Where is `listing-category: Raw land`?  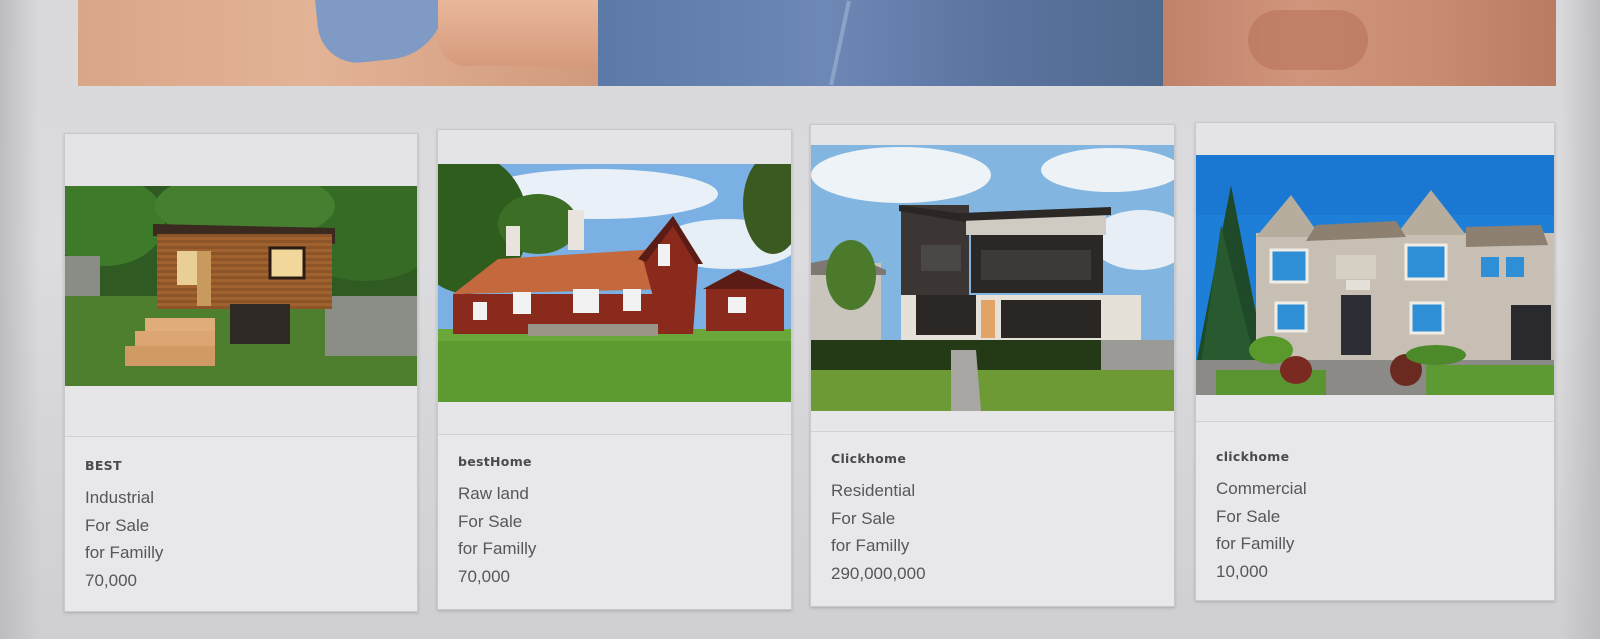
listing-category: Raw land is located at coordinates (493, 493).